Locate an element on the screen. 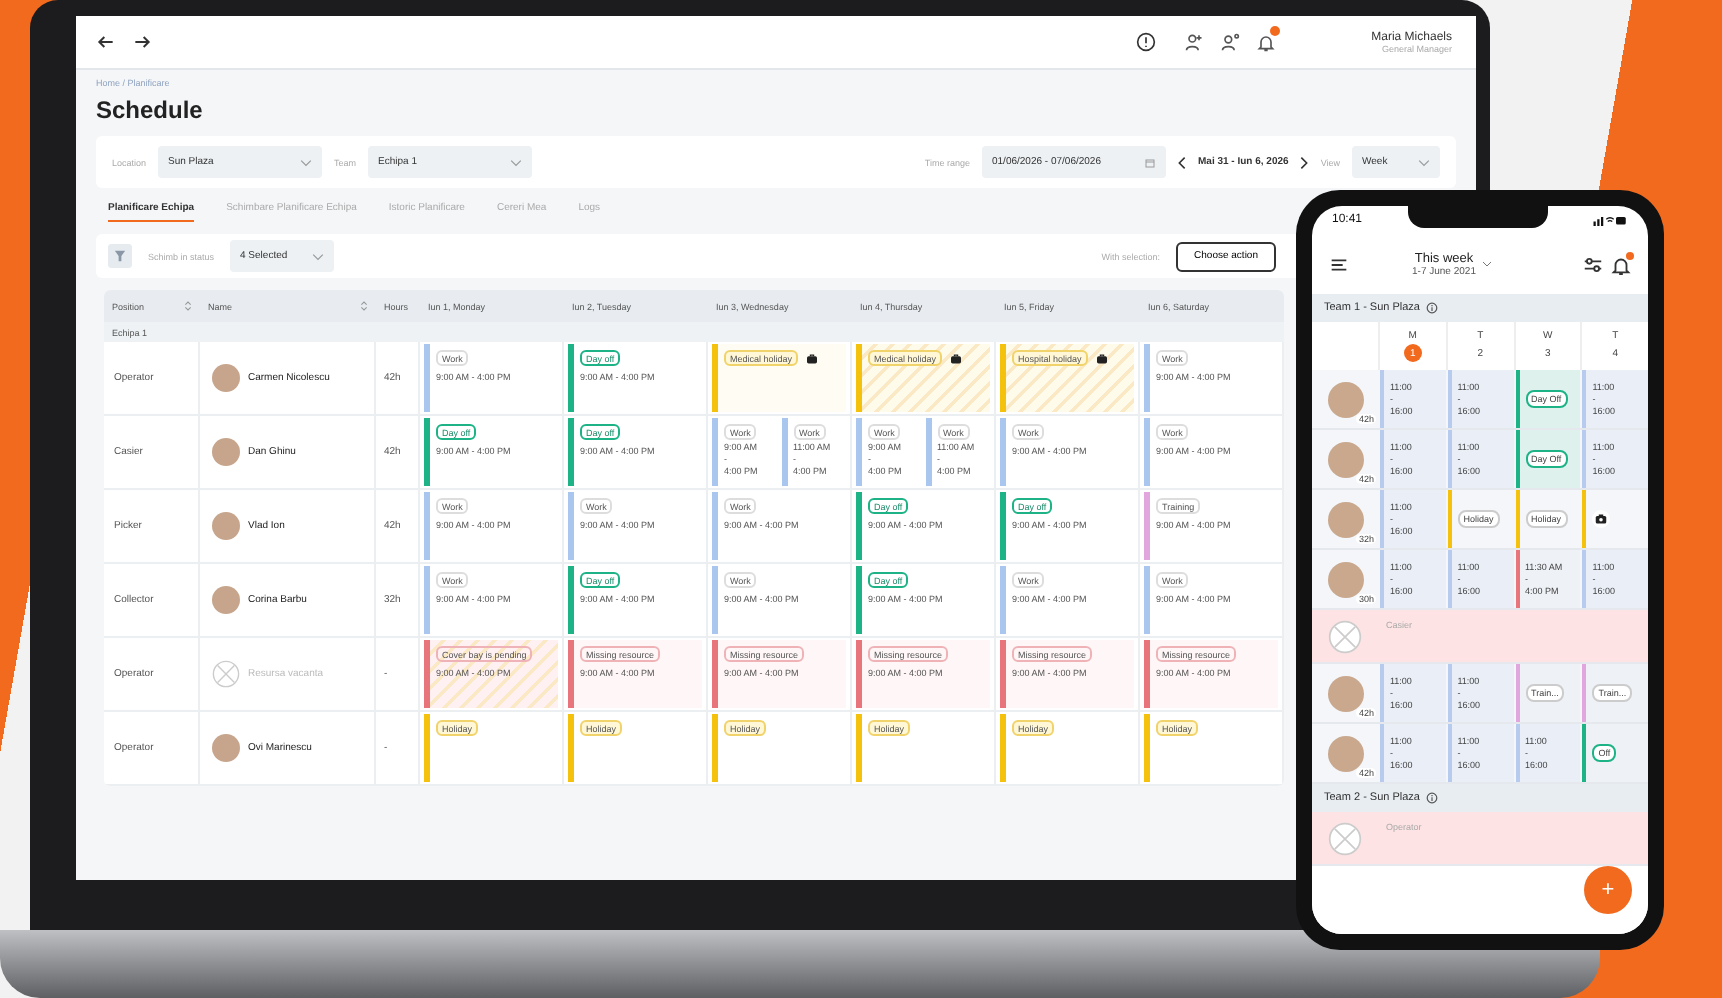  calendar-icon is located at coordinates (1150, 162).